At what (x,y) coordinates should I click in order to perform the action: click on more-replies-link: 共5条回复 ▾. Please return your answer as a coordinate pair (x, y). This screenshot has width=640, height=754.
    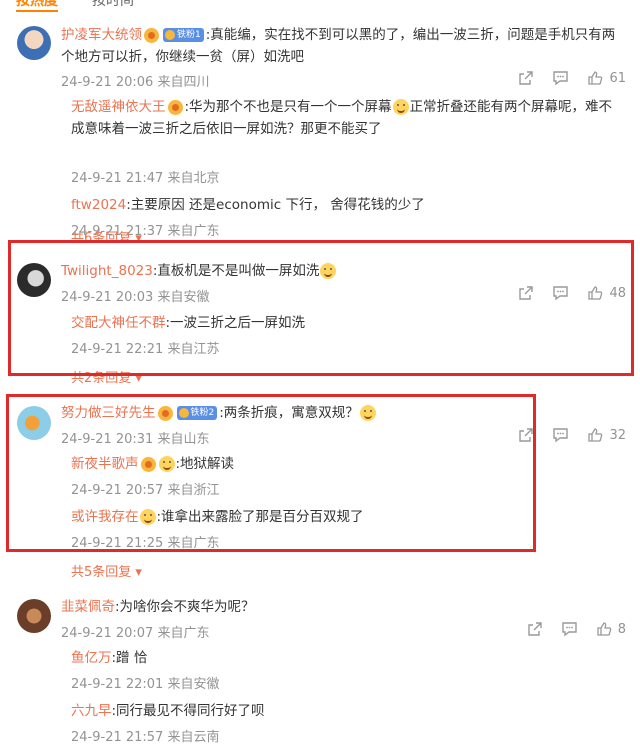
    Looking at the image, I should click on (106, 570).